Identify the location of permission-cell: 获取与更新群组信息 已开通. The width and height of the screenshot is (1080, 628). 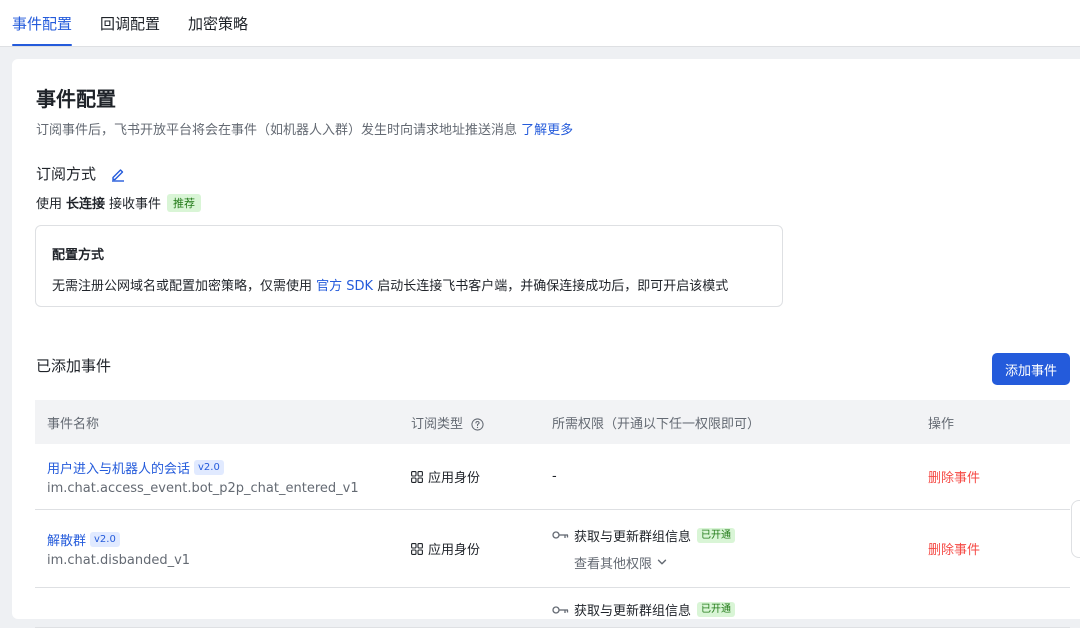
(740, 609).